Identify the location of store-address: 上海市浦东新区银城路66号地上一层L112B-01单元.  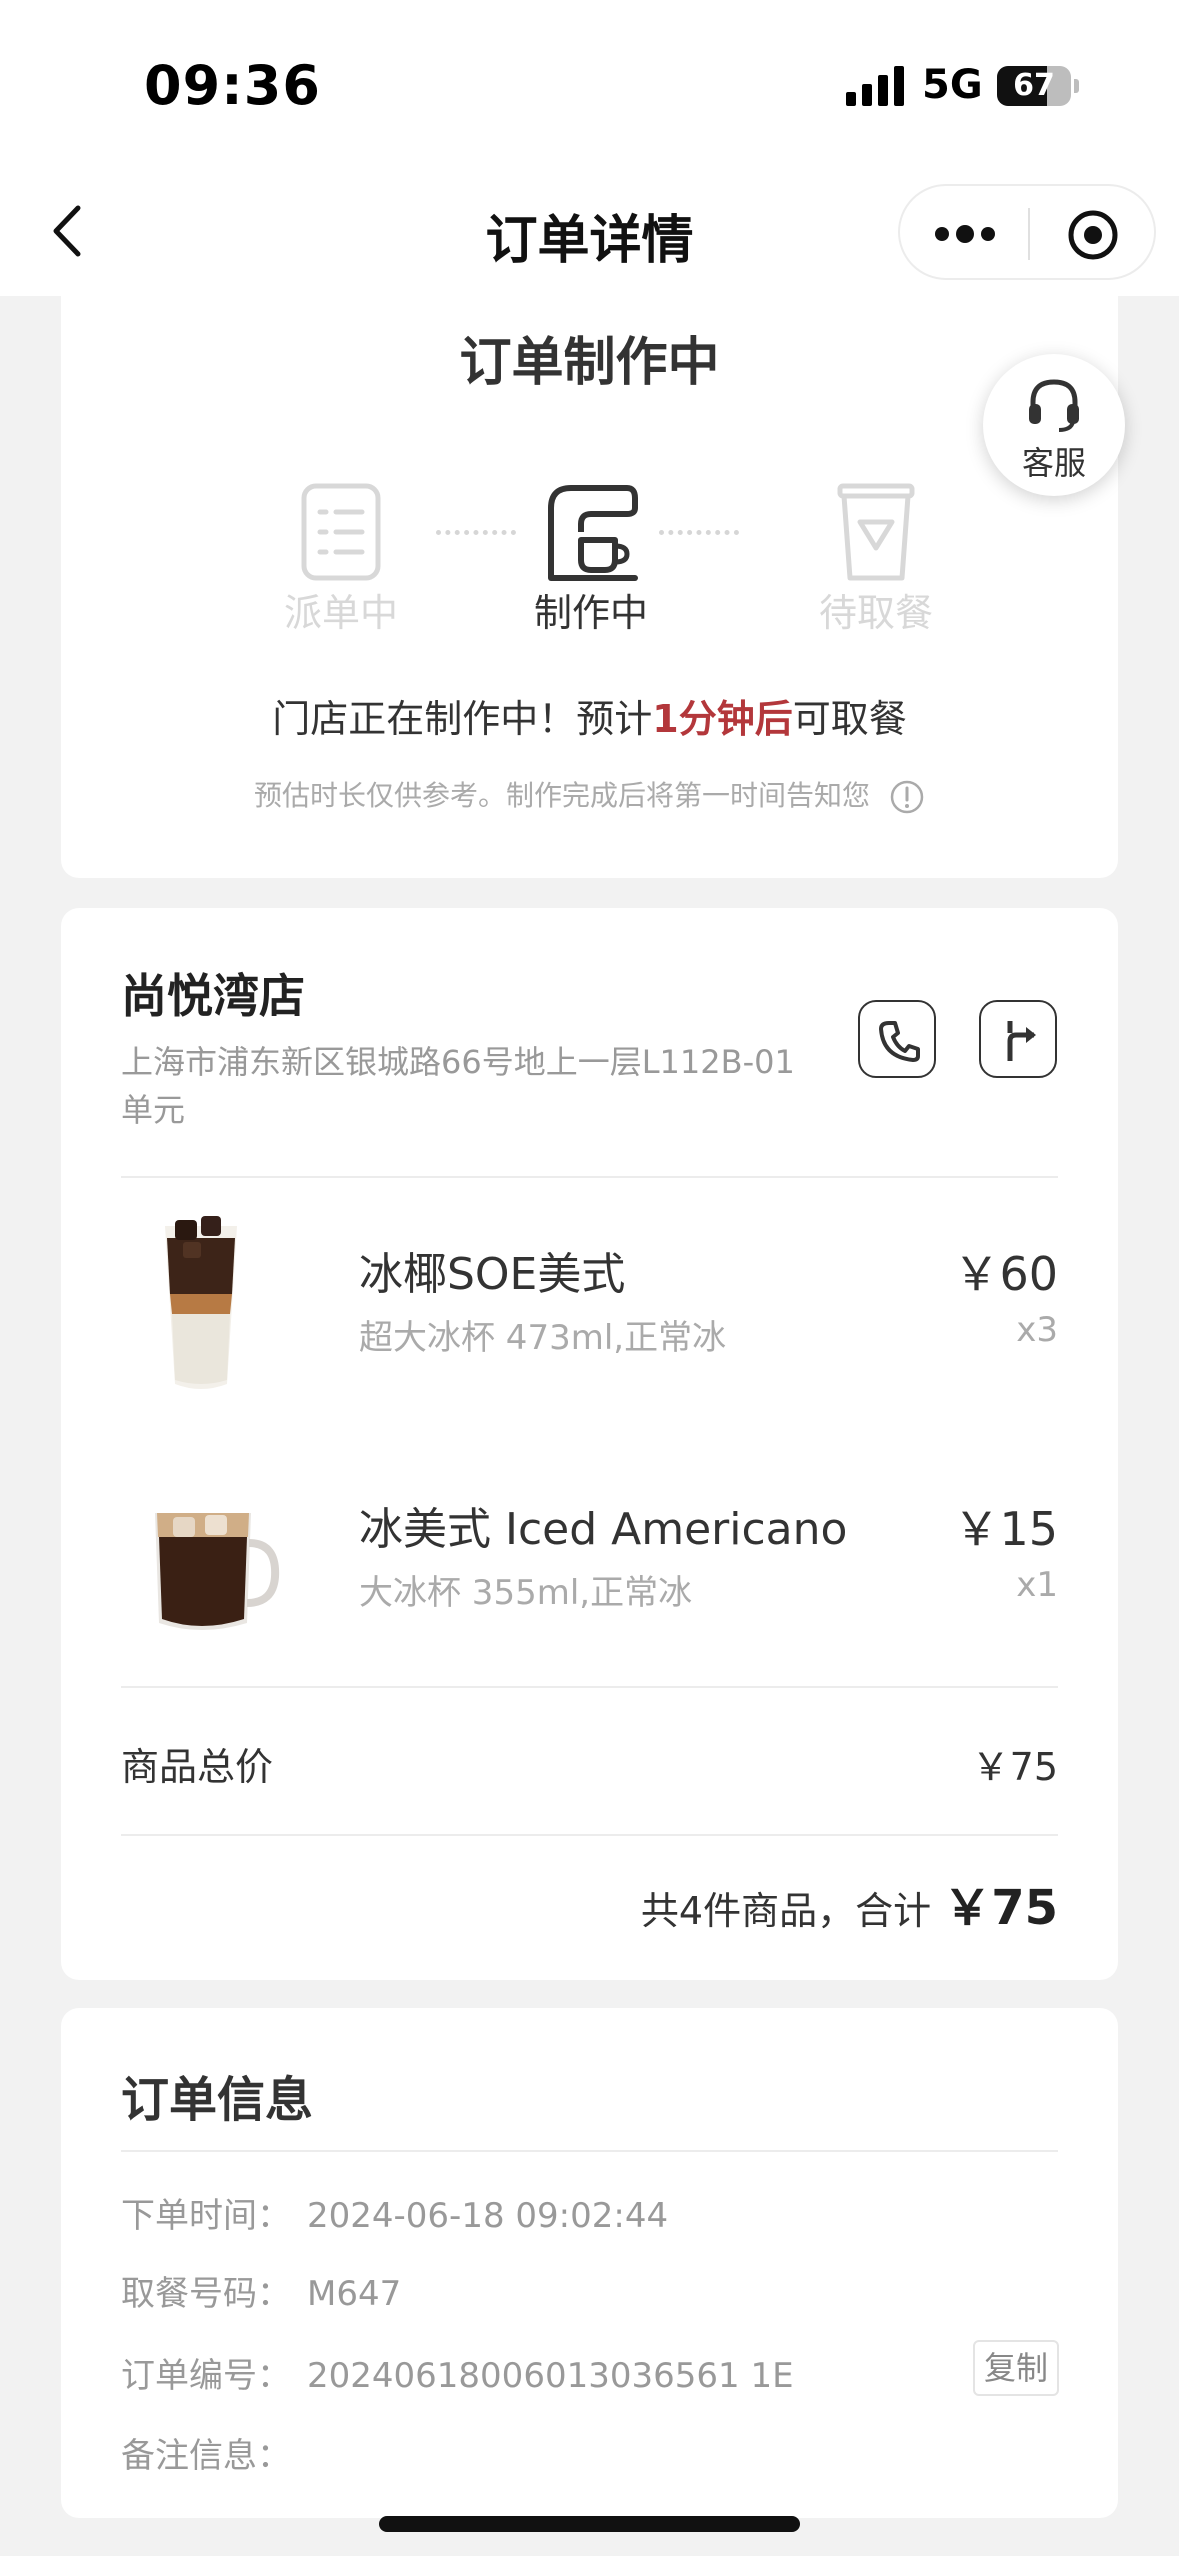
(458, 1086).